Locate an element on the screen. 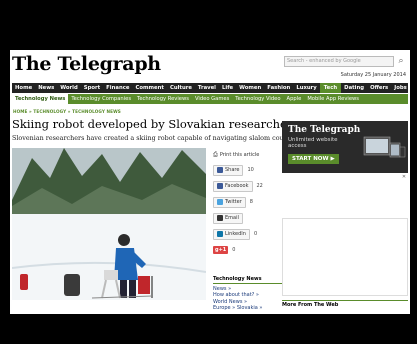 This screenshot has width=417, height=344. linkedin-count: 0 is located at coordinates (255, 234).